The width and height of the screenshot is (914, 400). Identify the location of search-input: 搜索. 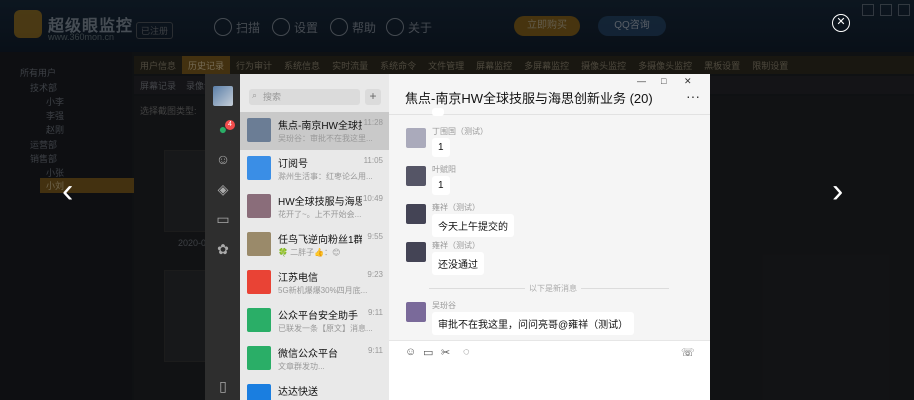
(304, 97).